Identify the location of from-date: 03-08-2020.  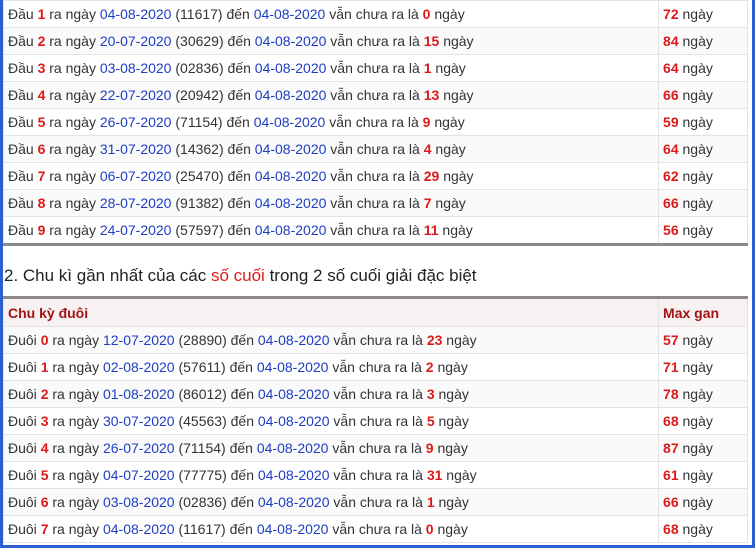
(135, 68).